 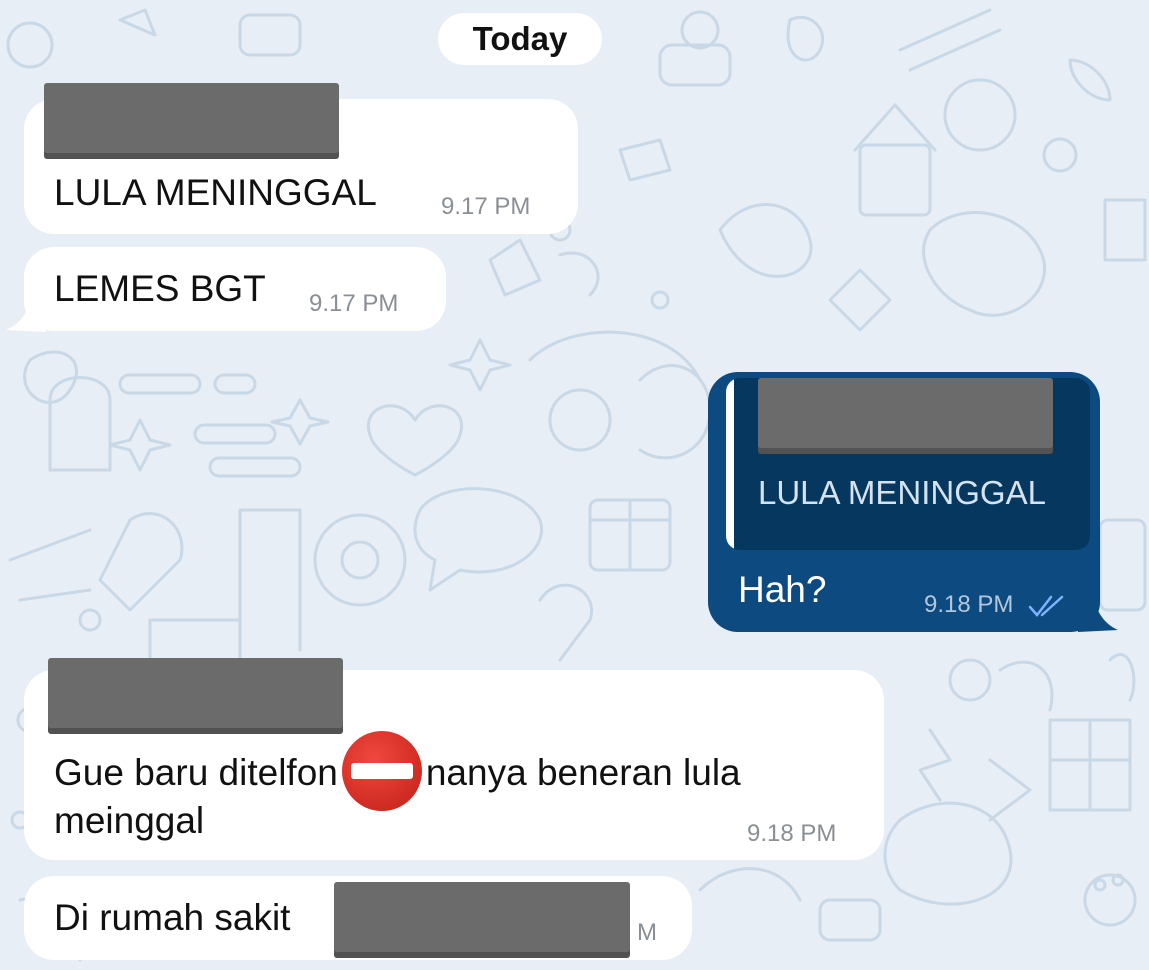 I want to click on message-bubble-outgoing: LULA MENINGGAL Hah? 9.18 PM, so click(x=904, y=502).